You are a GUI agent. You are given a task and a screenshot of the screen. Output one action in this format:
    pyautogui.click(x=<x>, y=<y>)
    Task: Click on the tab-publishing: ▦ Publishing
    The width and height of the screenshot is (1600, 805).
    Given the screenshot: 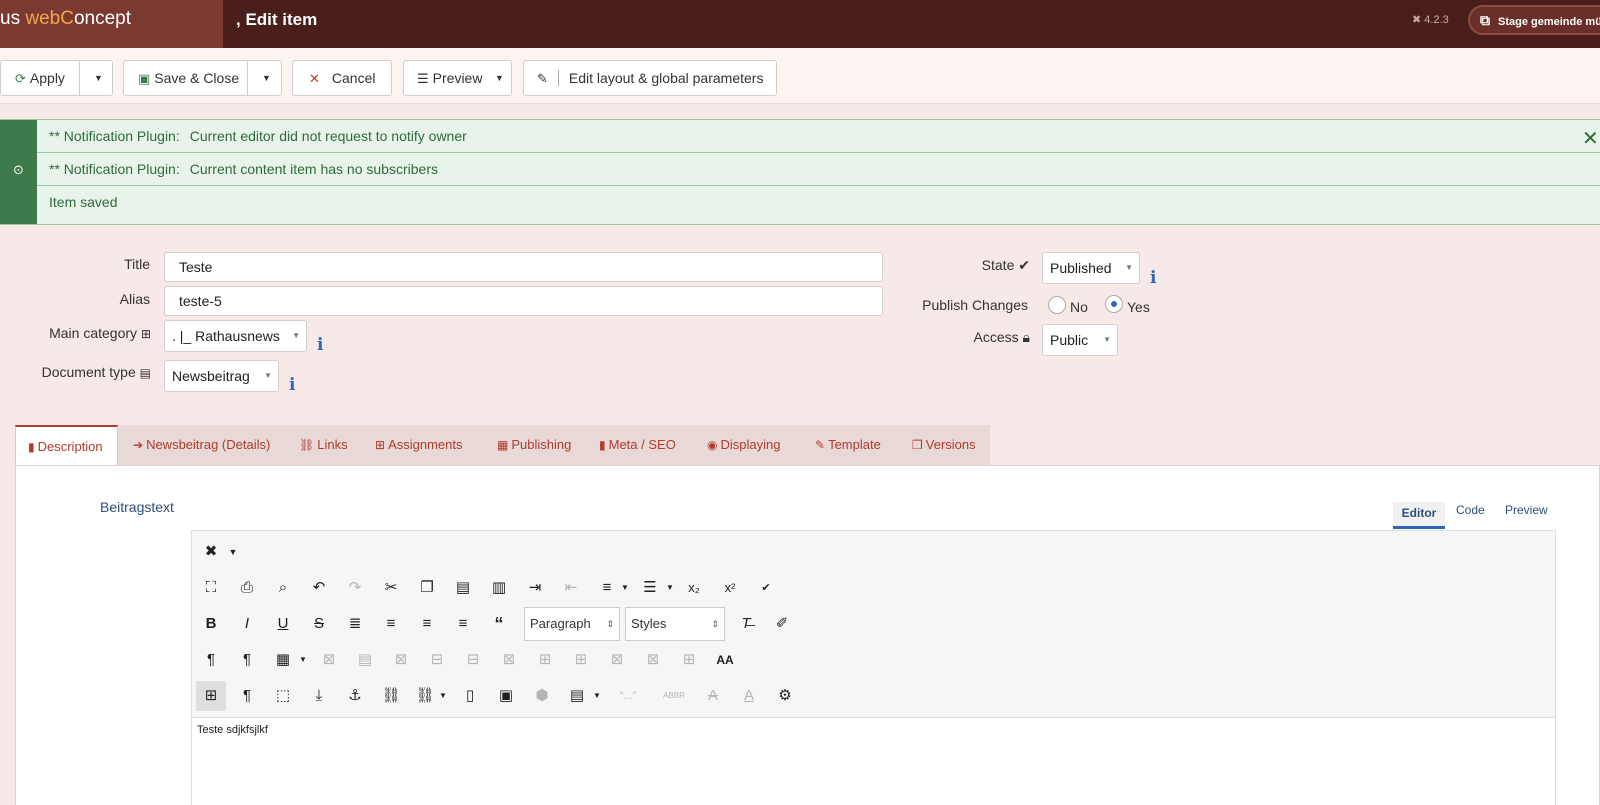 What is the action you would take?
    pyautogui.click(x=534, y=445)
    